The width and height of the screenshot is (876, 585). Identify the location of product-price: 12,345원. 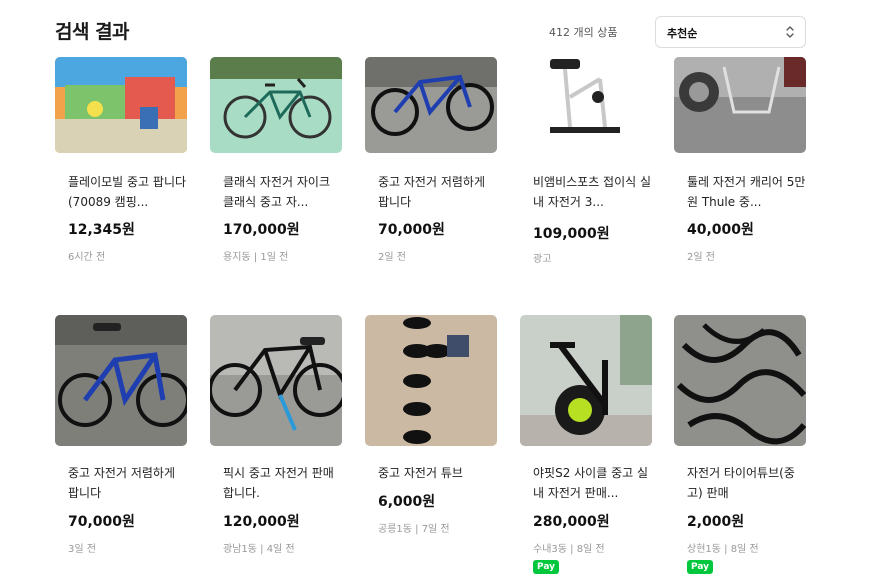
(101, 230).